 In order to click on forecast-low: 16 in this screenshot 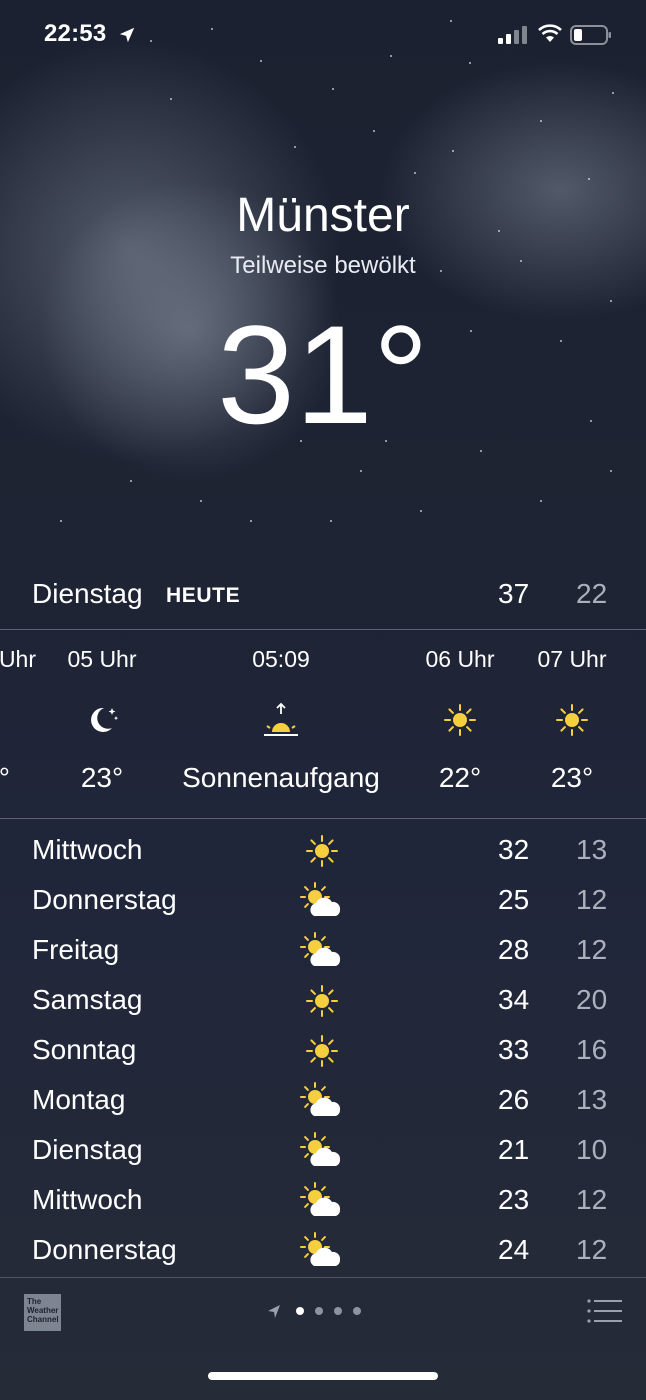, I will do `click(592, 1049)`.